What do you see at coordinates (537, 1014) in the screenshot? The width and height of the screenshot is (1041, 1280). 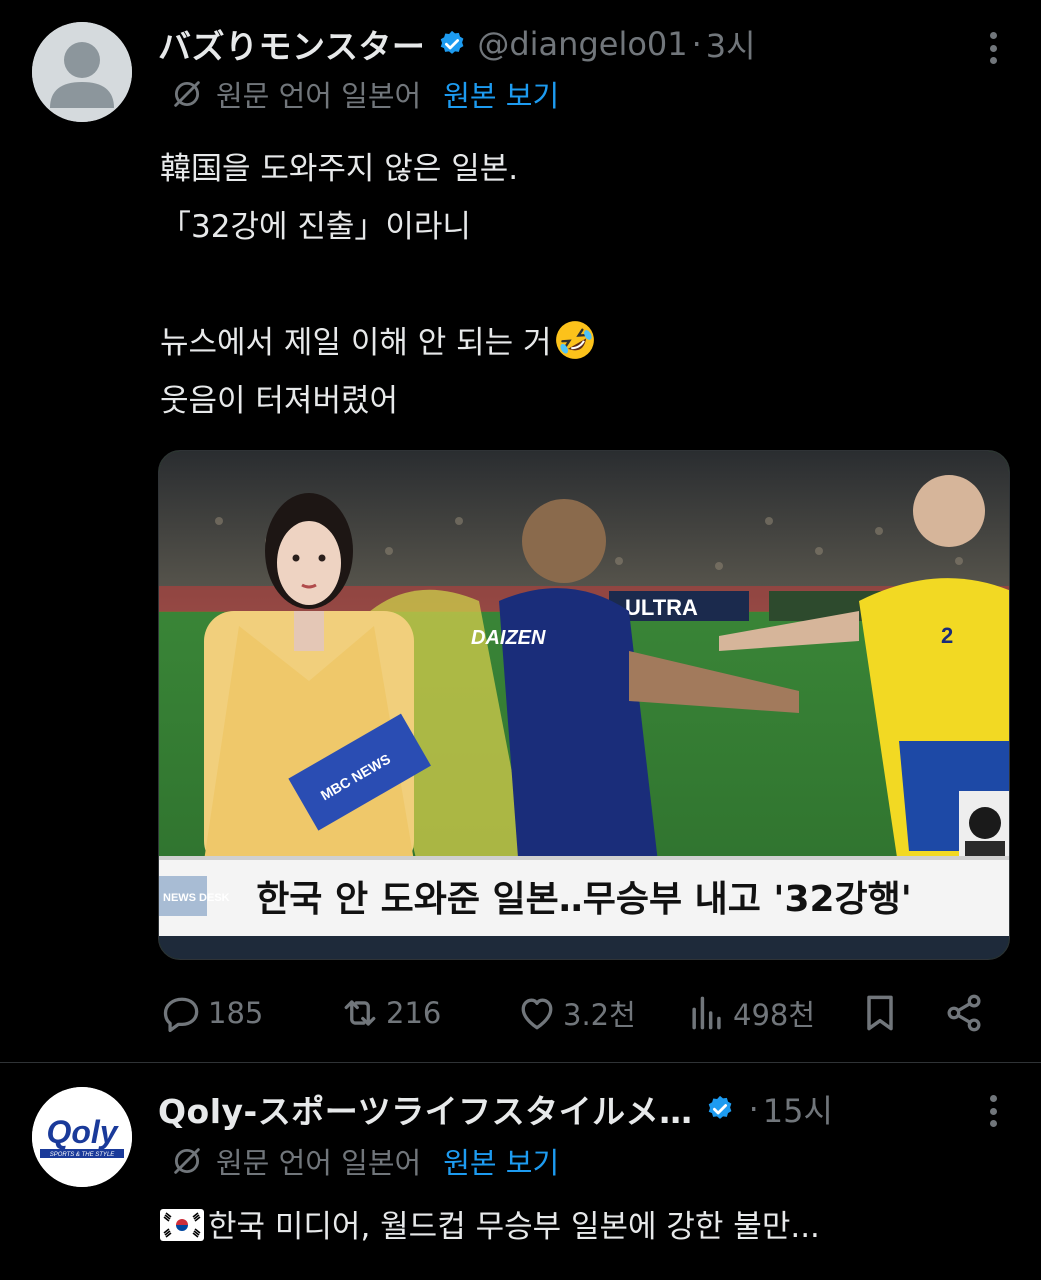 I see `like-icon` at bounding box center [537, 1014].